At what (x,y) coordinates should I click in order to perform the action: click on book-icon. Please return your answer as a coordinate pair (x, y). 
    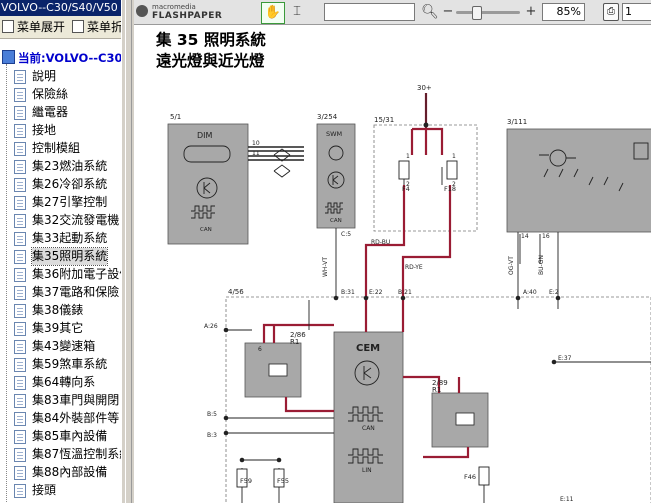
    Looking at the image, I should click on (8, 57).